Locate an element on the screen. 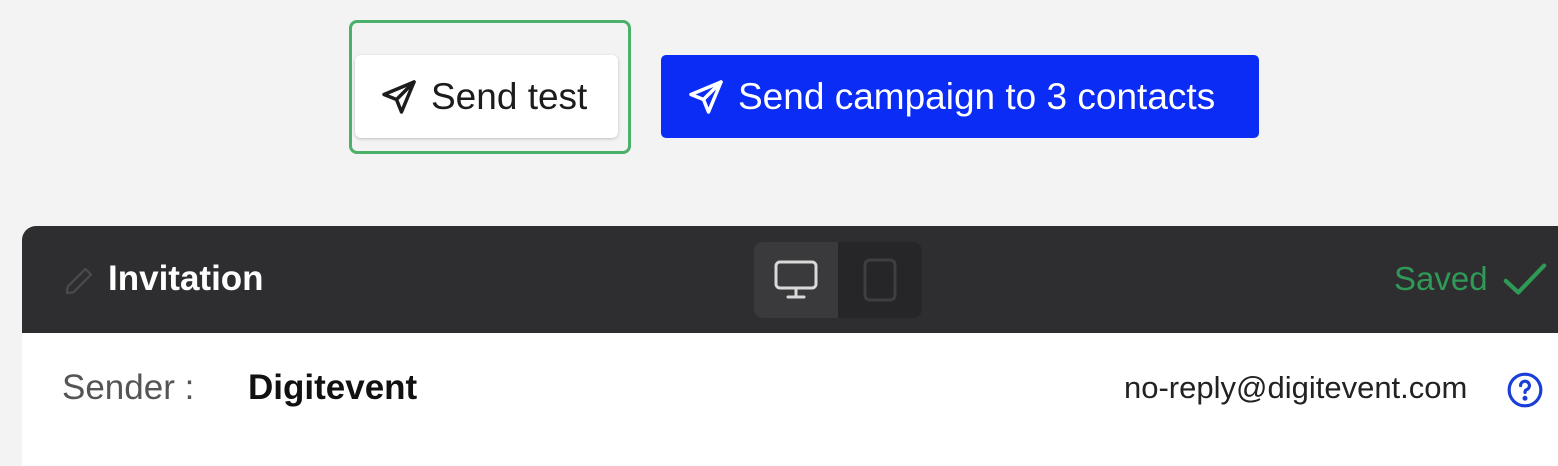  saved-status: Saved is located at coordinates (1471, 279).